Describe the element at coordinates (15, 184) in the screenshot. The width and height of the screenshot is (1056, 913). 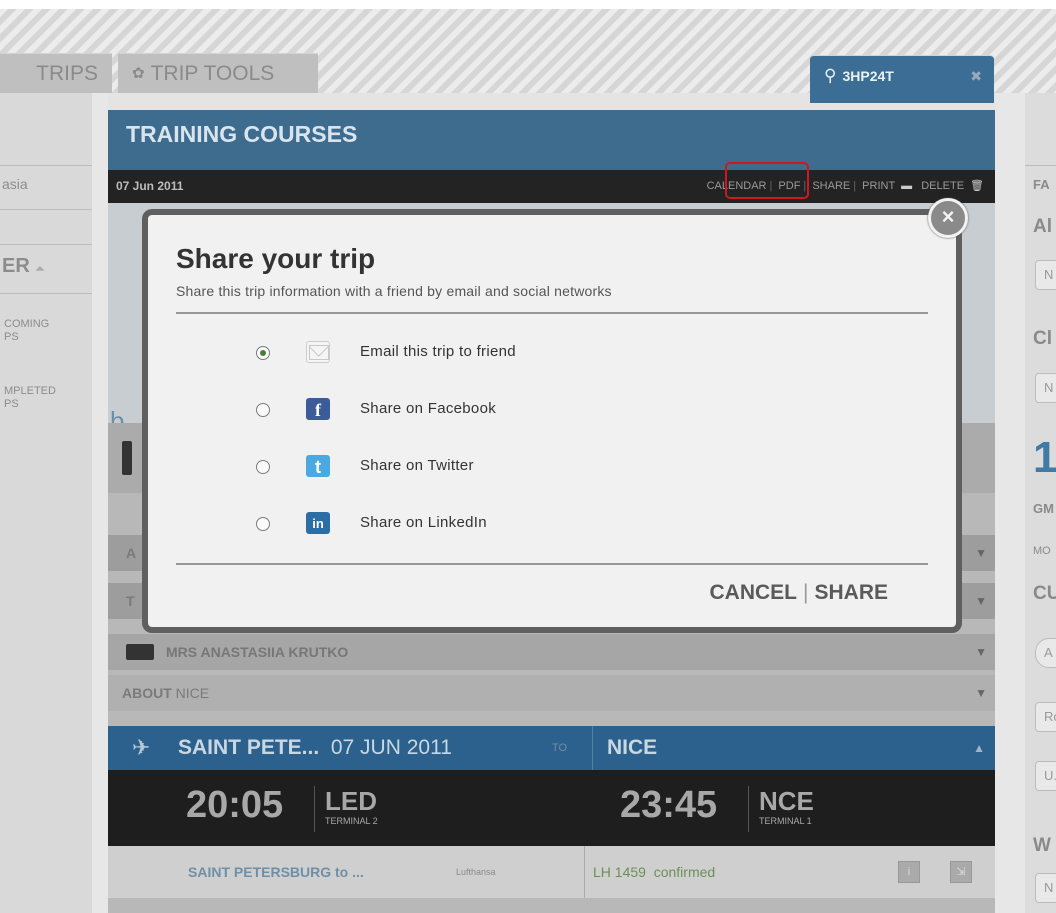
I see `sidebar-search-value: asia` at that location.